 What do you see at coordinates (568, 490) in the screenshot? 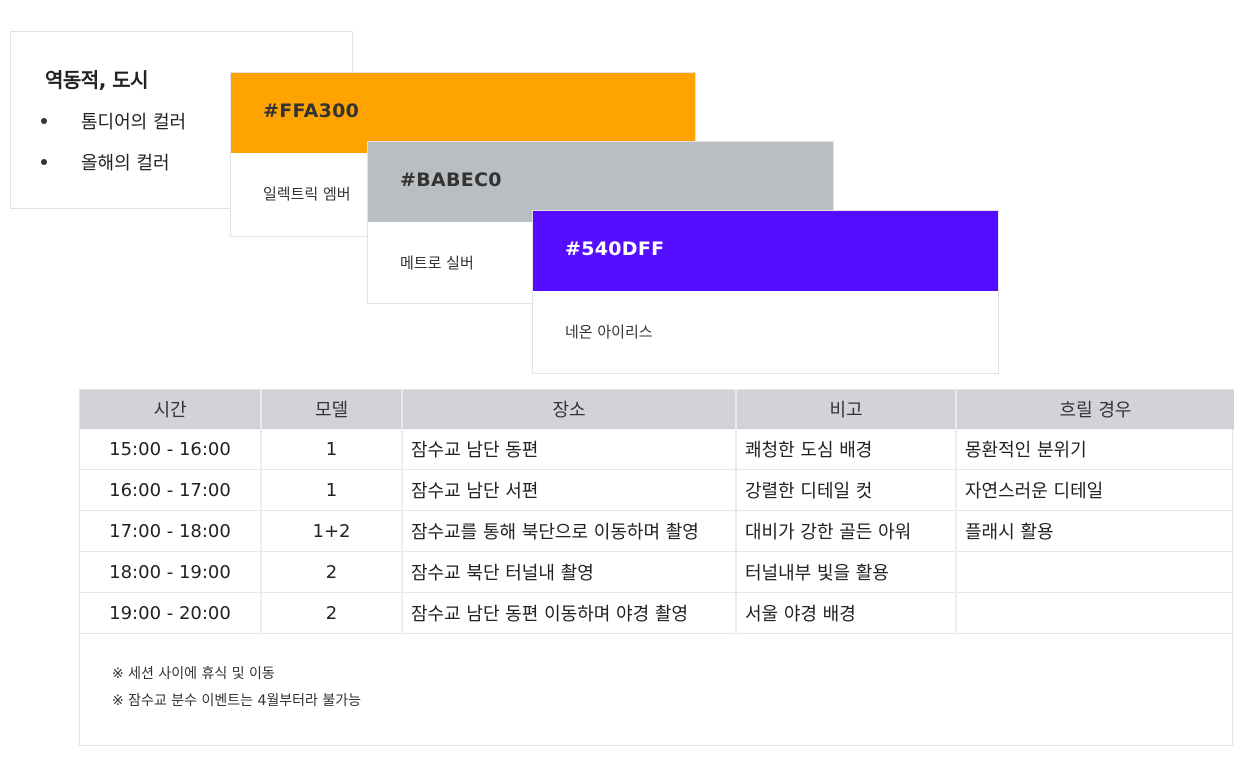
I see `cell-location: 잠수교 남단 서편` at bounding box center [568, 490].